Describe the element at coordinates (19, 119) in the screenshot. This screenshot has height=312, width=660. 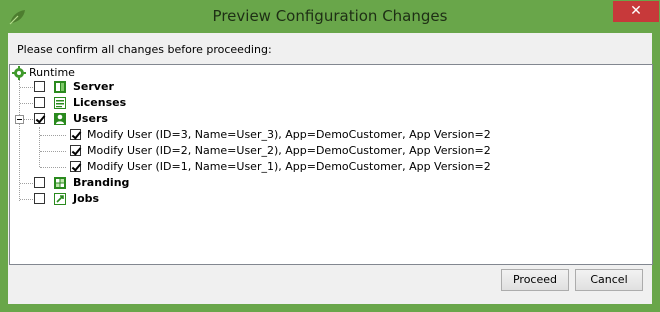
I see `collapse-toggle` at that location.